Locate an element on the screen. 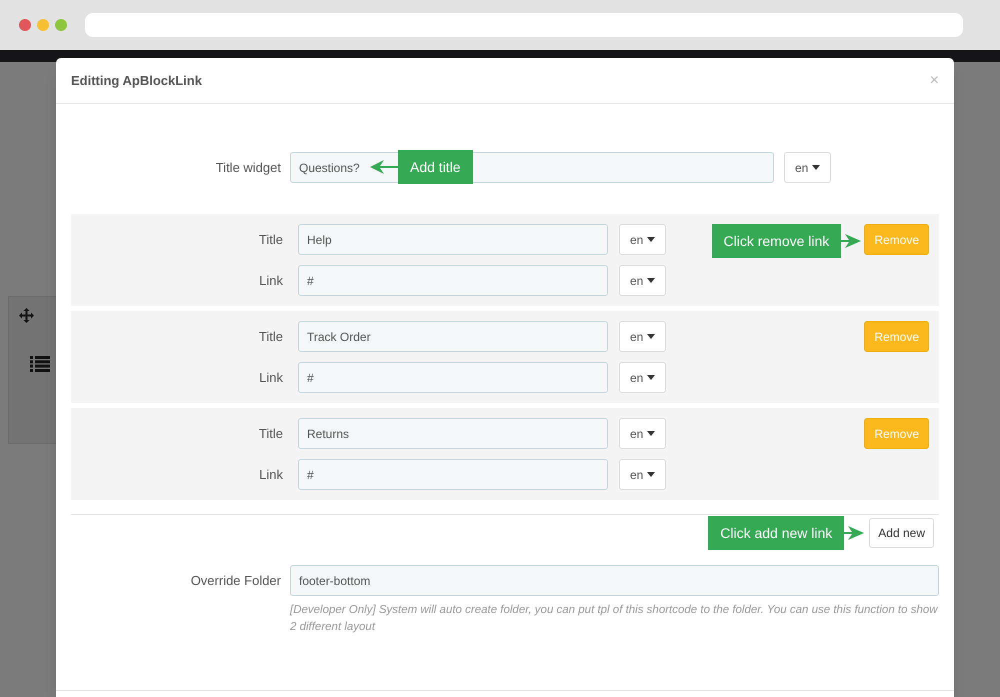  help-text: [Developer Only] System will auto create folder, you can put tpl of this shortcode to the folder. You can use this function to show 2 different layout is located at coordinates (614, 619).